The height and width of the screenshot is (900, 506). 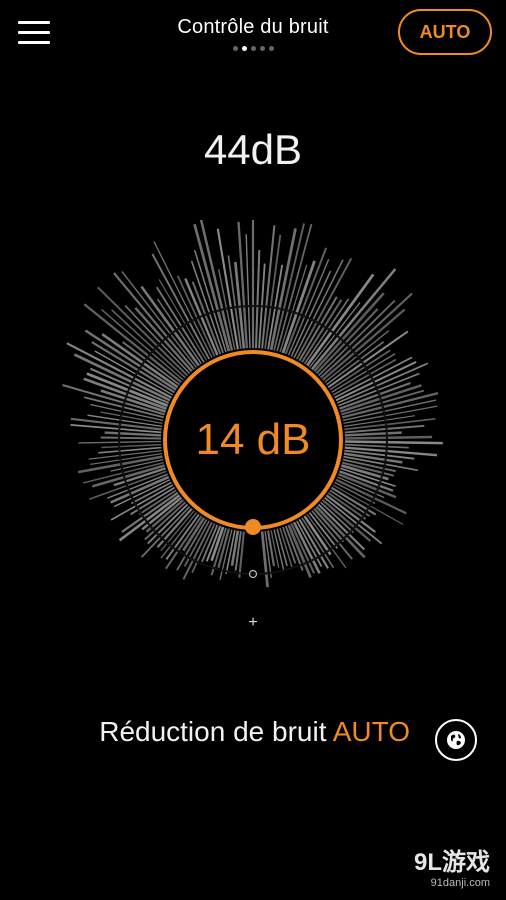 I want to click on globe-icon, so click(x=456, y=740).